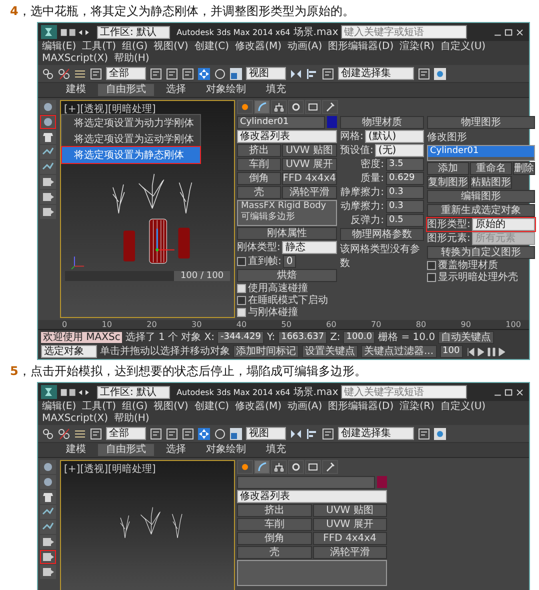 Image resolution: width=539 pixels, height=590 pixels. I want to click on stack-item: MassFX Rigid Body, so click(287, 206).